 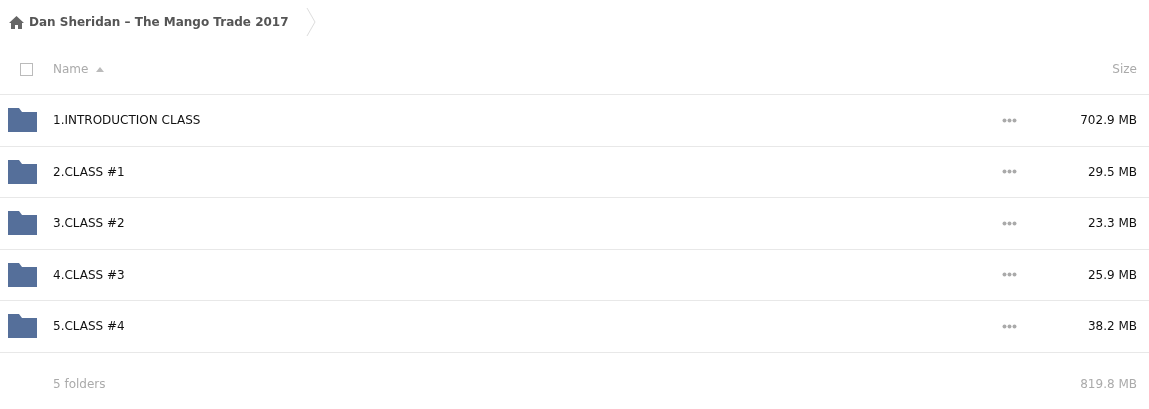 I want to click on home-icon, so click(x=16, y=22).